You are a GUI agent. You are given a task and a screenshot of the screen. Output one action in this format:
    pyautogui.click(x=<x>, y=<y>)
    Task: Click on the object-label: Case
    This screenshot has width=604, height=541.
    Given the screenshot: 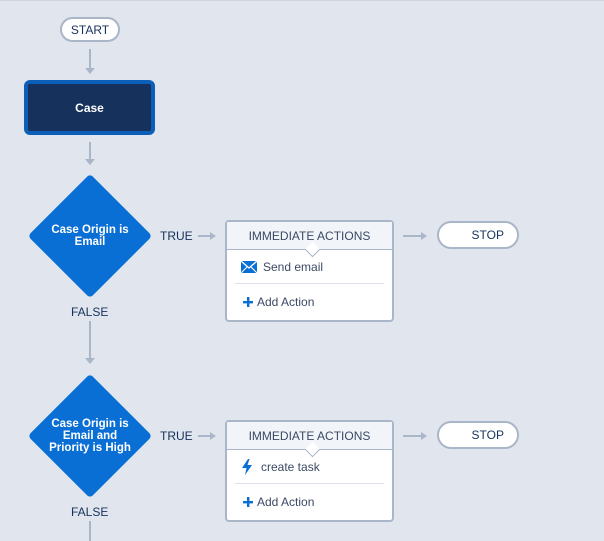 What is the action you would take?
    pyautogui.click(x=89, y=107)
    